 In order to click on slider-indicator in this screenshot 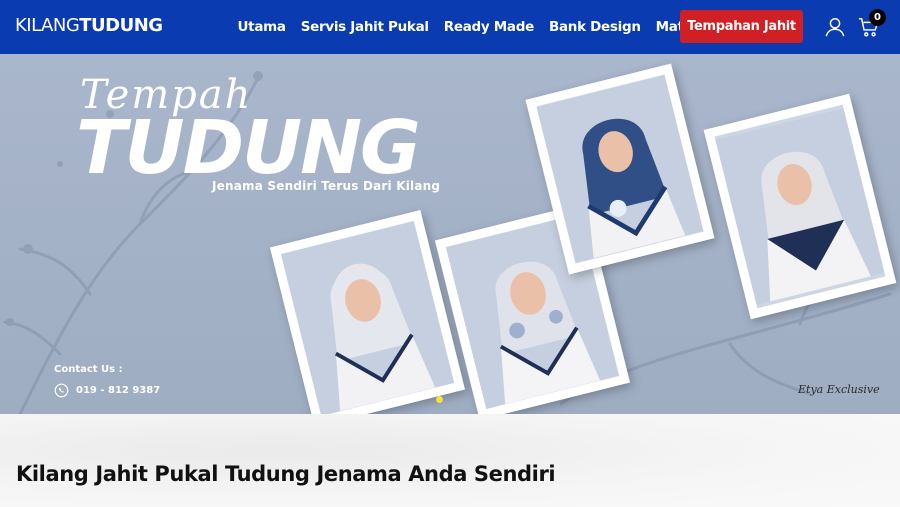, I will do `click(439, 399)`.